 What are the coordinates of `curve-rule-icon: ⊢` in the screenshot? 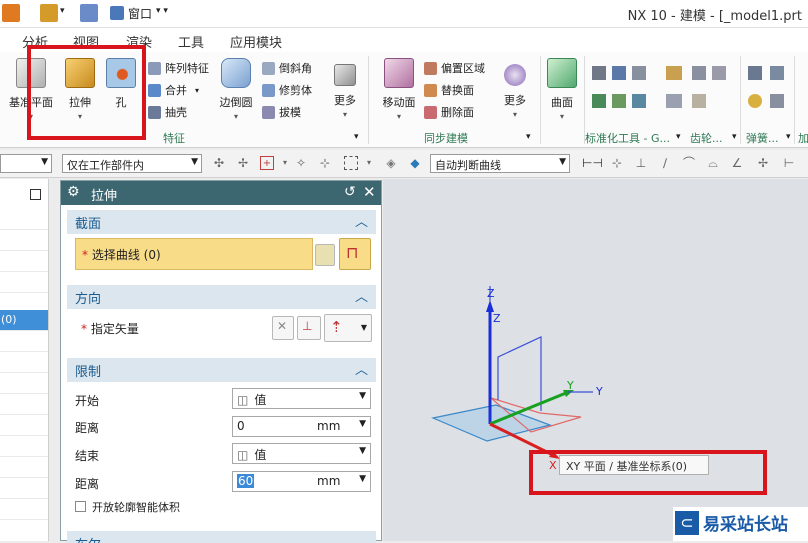 It's located at (789, 163).